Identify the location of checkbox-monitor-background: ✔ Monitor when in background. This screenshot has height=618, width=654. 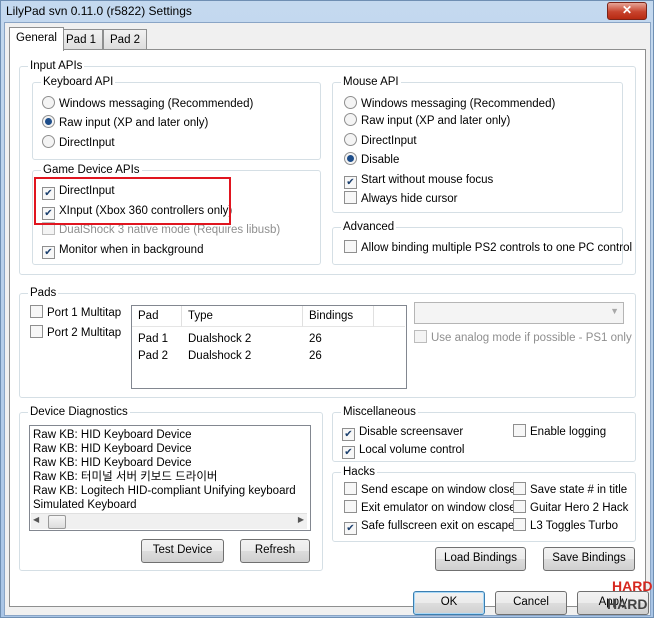
(122, 250).